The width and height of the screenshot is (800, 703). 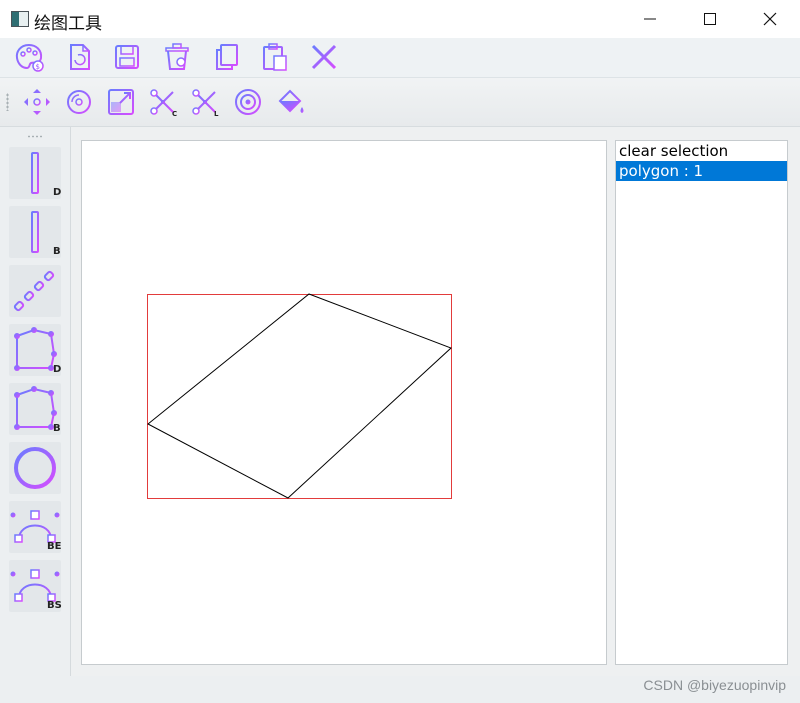 I want to click on clip-l-icon: L, so click(x=205, y=103).